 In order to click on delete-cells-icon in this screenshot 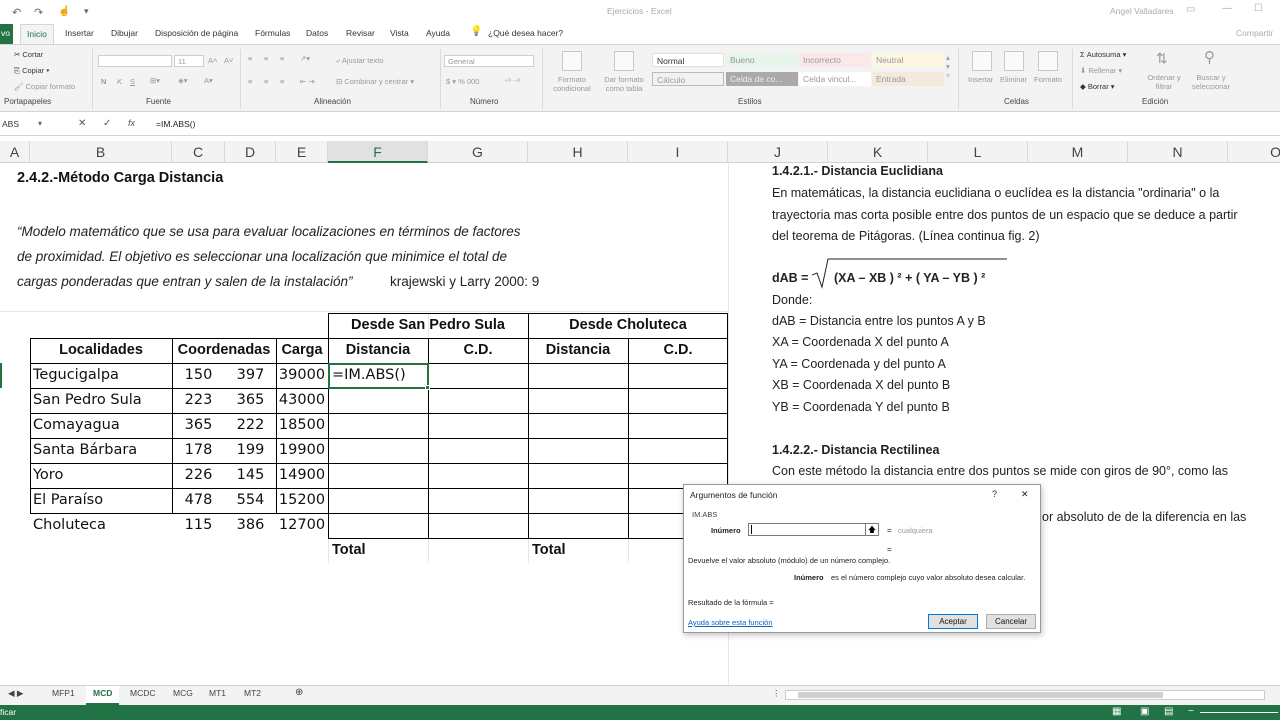, I will do `click(1014, 61)`.